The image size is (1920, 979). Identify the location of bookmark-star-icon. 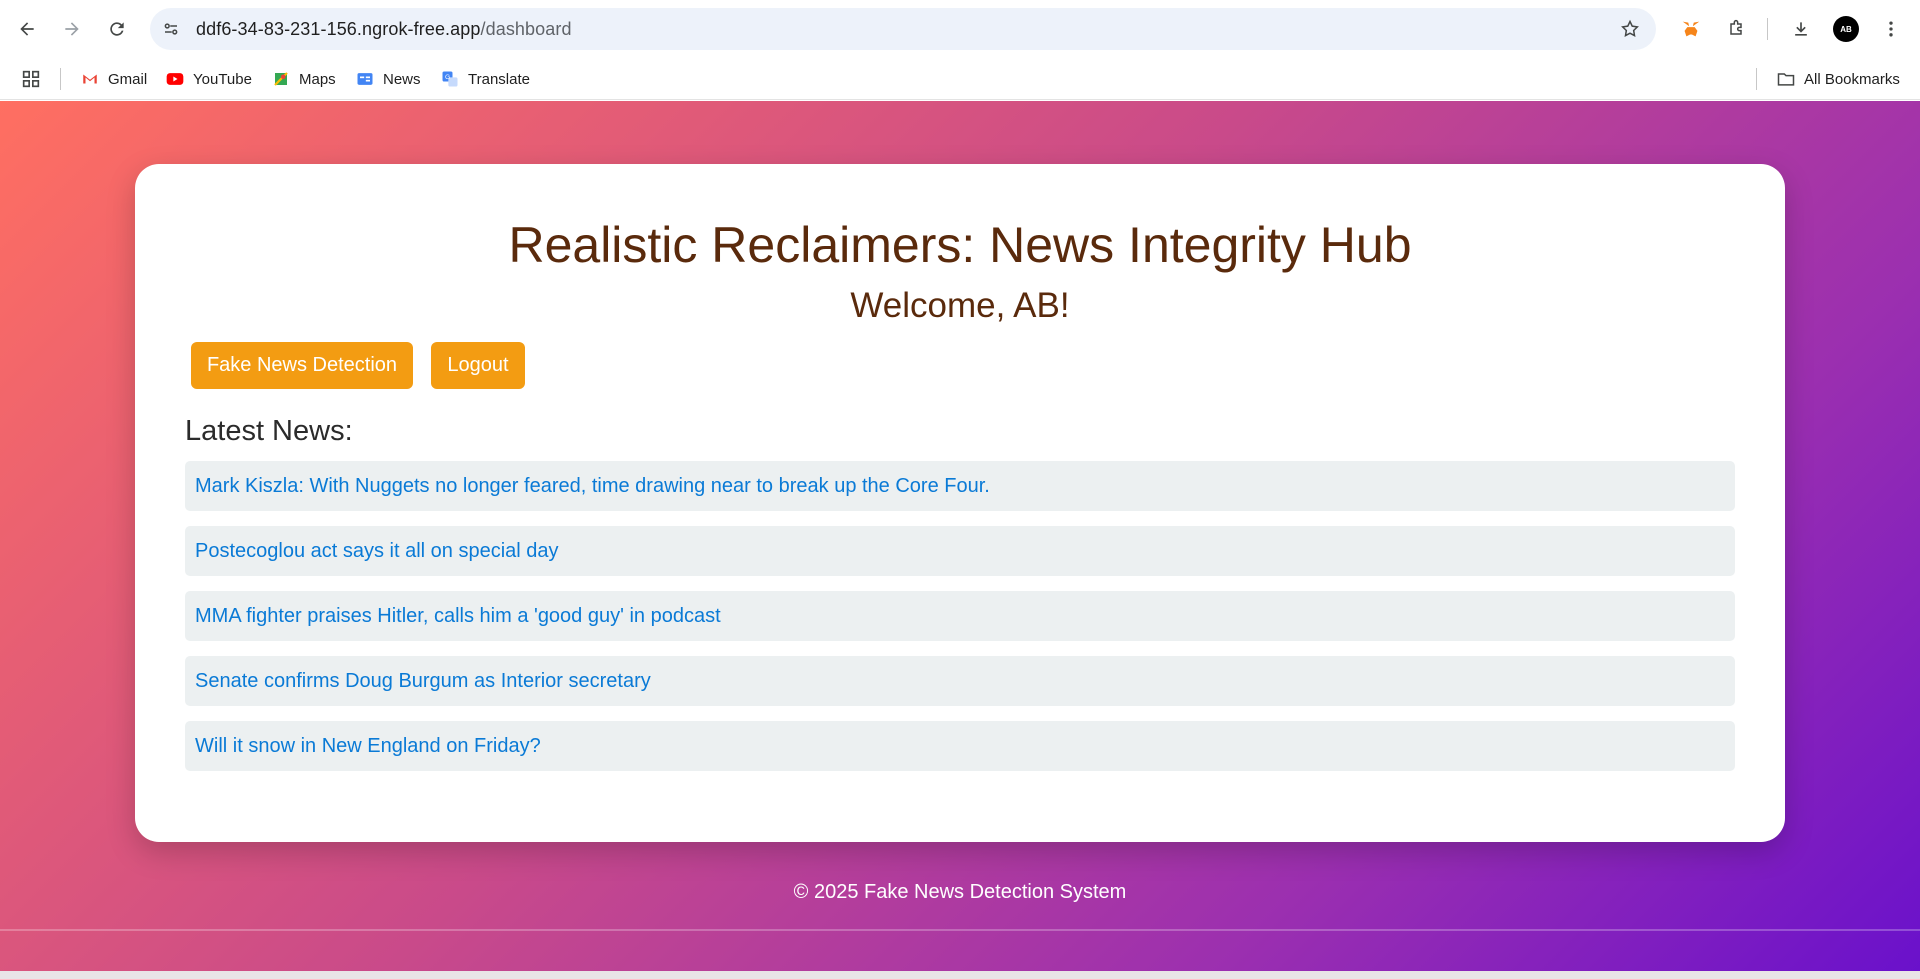
(1630, 29).